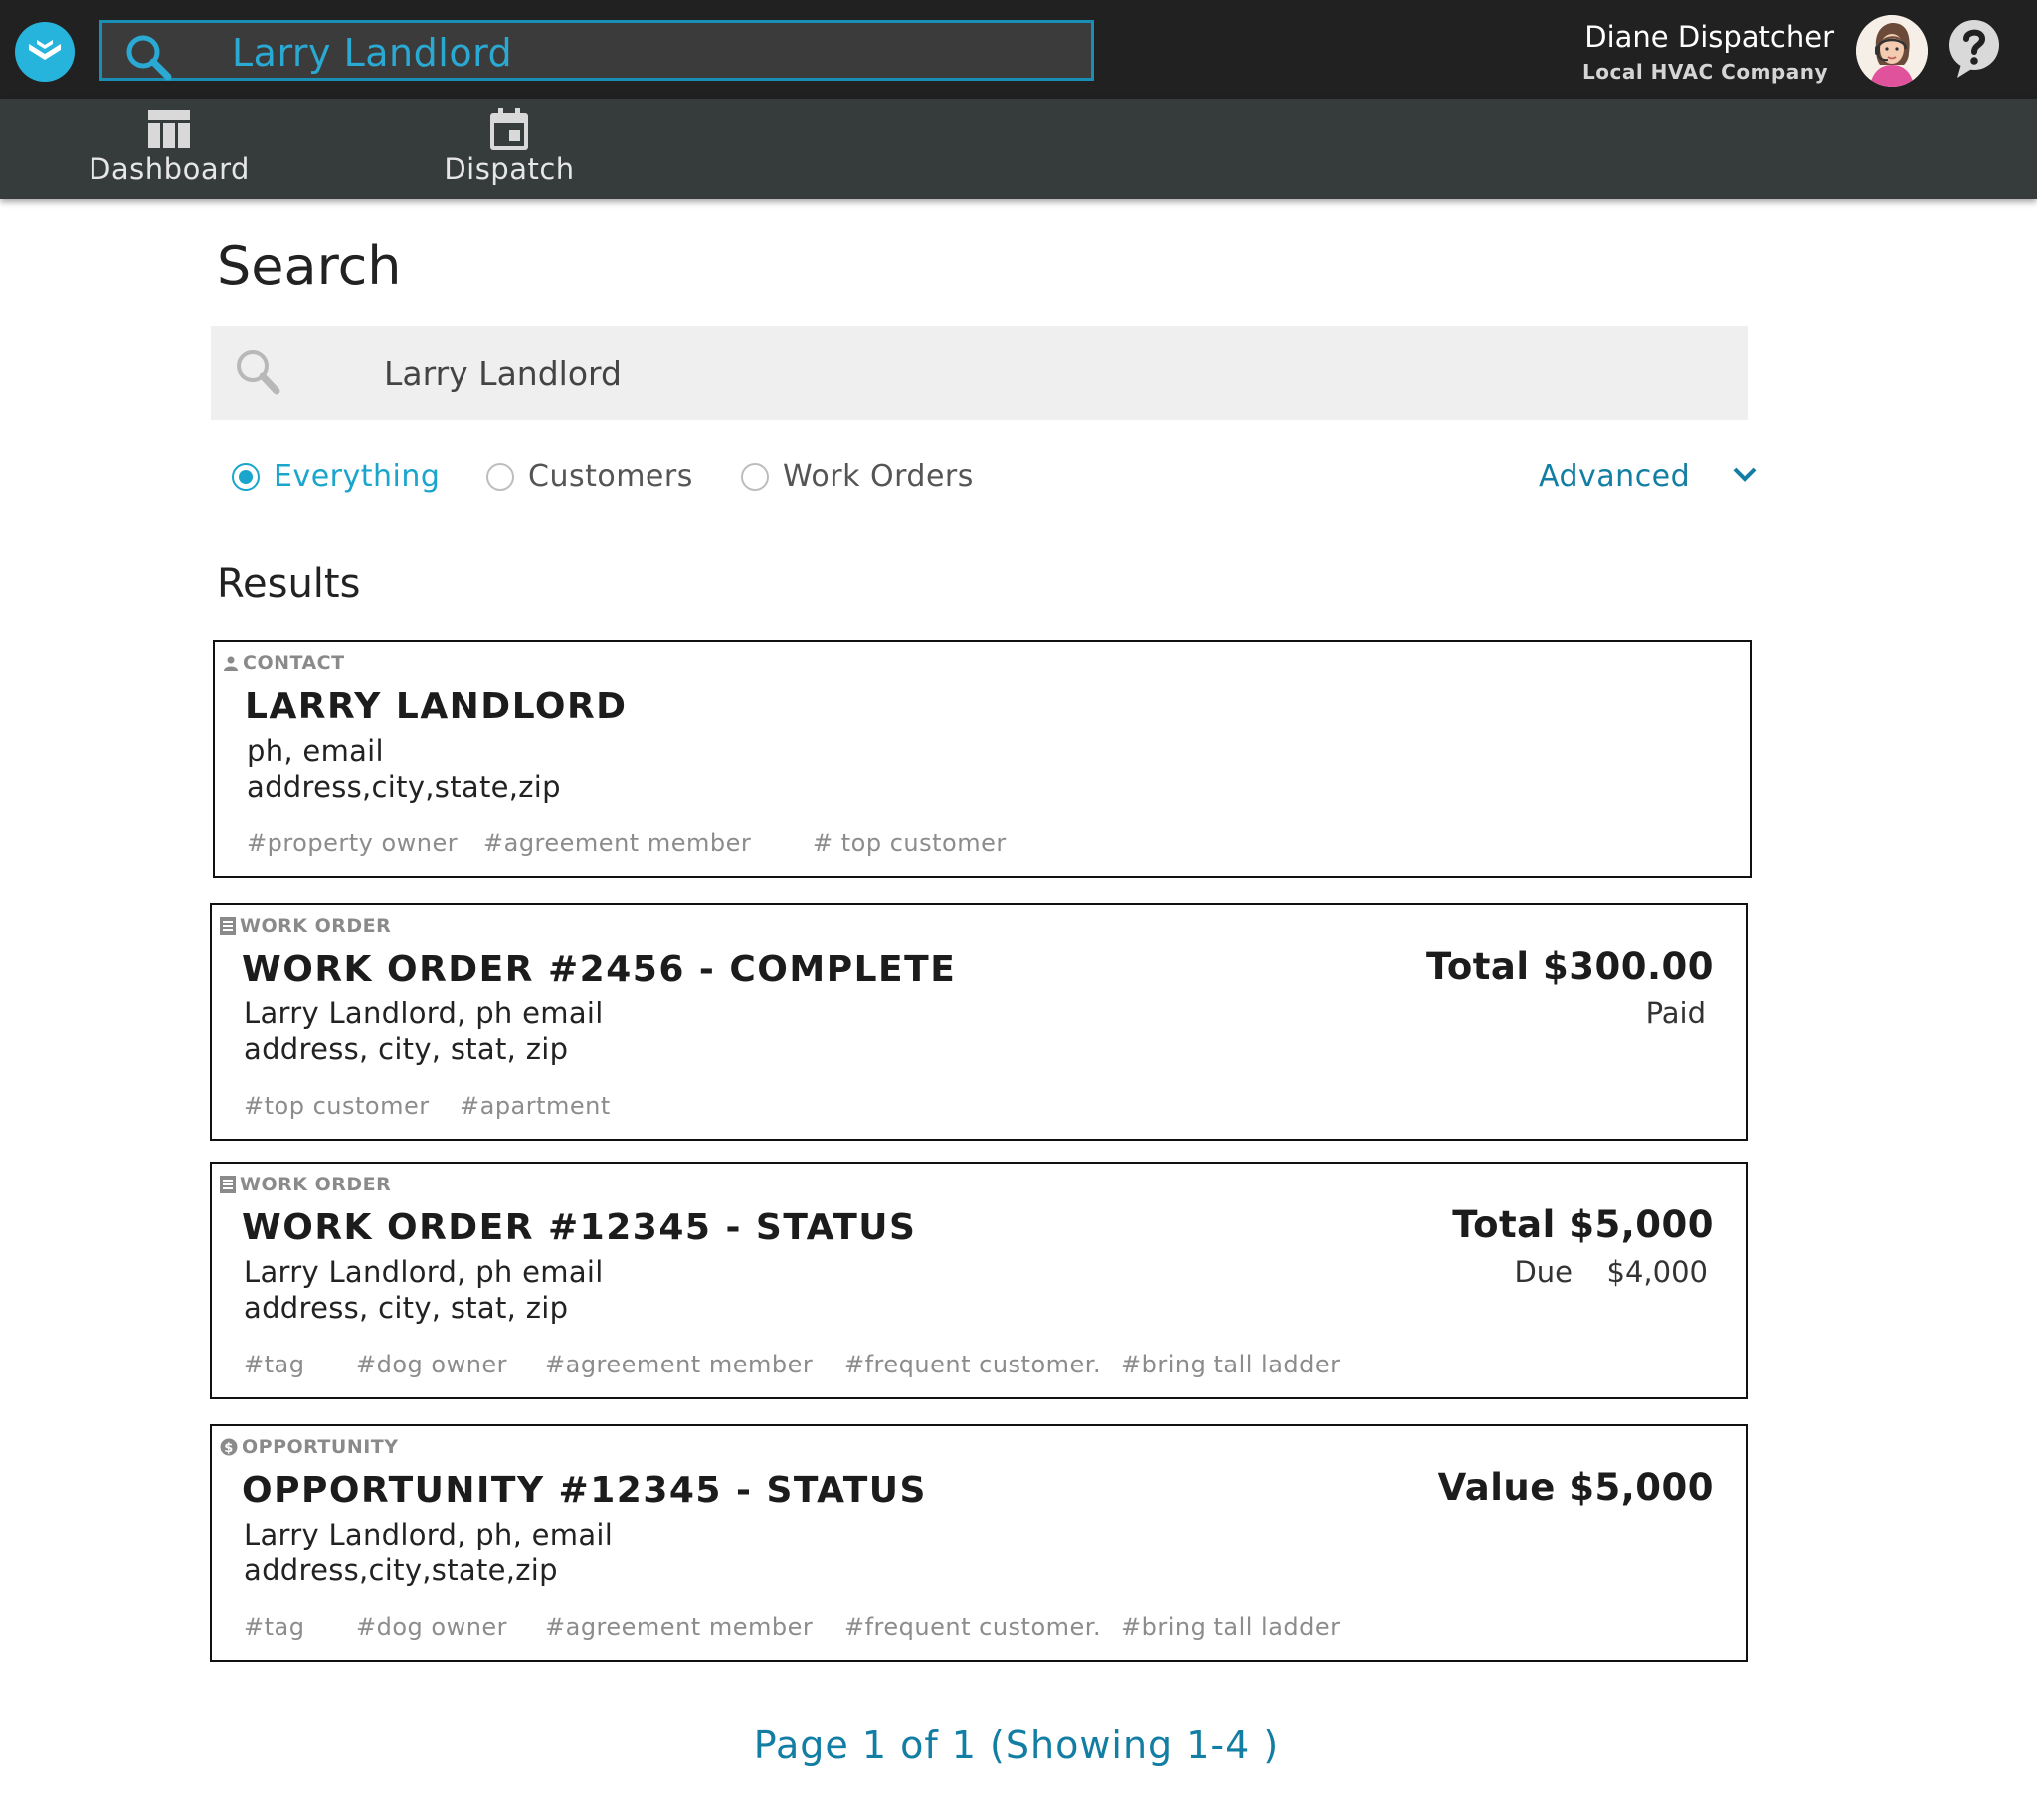 The height and width of the screenshot is (1820, 2037). Describe the element at coordinates (294, 663) in the screenshot. I see `result-kind-label: CONTACT` at that location.